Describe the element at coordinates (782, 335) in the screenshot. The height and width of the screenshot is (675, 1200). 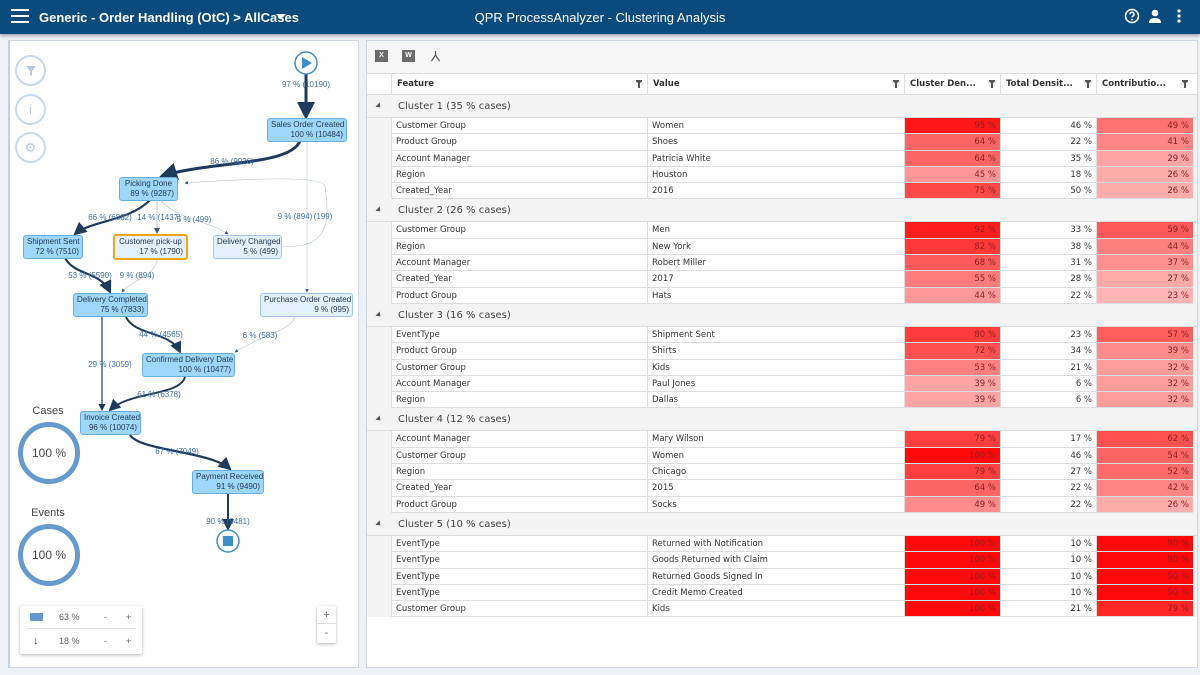
I see `table-row: EventType Shipment Sent 80 % 23 % 57 %` at that location.